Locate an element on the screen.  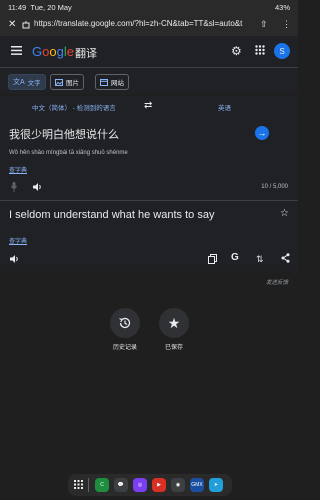
history-button is located at coordinates (125, 323).